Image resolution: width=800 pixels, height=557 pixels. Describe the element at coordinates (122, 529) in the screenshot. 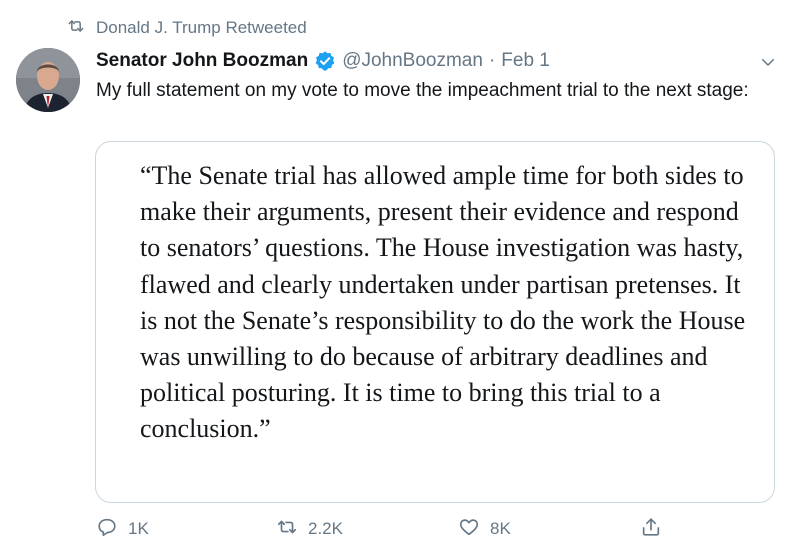

I see `reply-button: 1K` at that location.